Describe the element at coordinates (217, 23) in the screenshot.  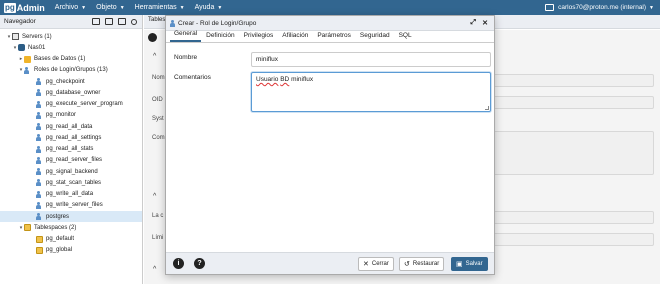
I see `dialog-title: Crear - Rol de Login/Grupo` at that location.